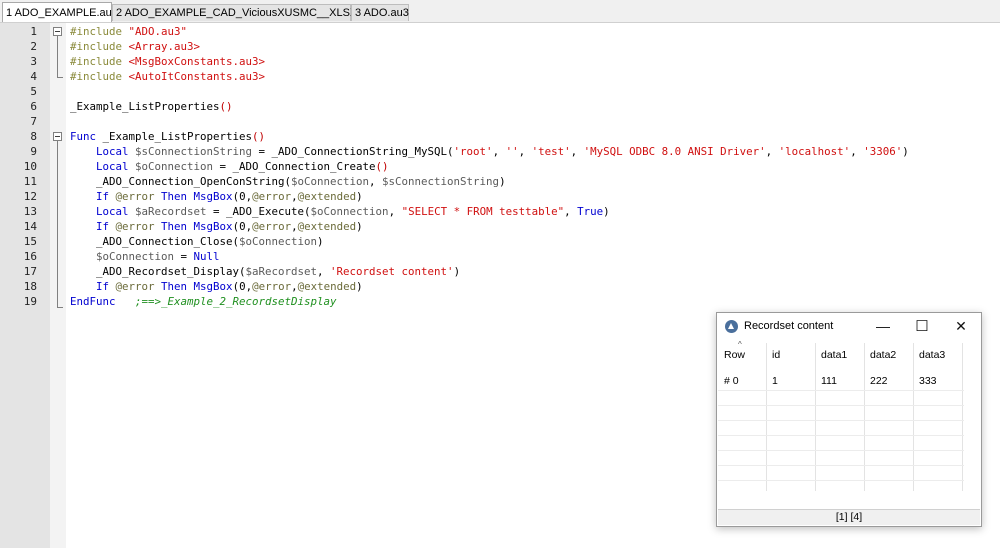 This screenshot has width=1000, height=548. Describe the element at coordinates (839, 353) in the screenshot. I see `column-header-data1: data1` at that location.